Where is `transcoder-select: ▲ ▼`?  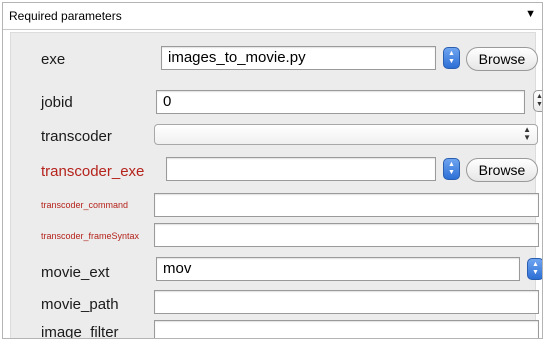 transcoder-select: ▲ ▼ is located at coordinates (346, 134).